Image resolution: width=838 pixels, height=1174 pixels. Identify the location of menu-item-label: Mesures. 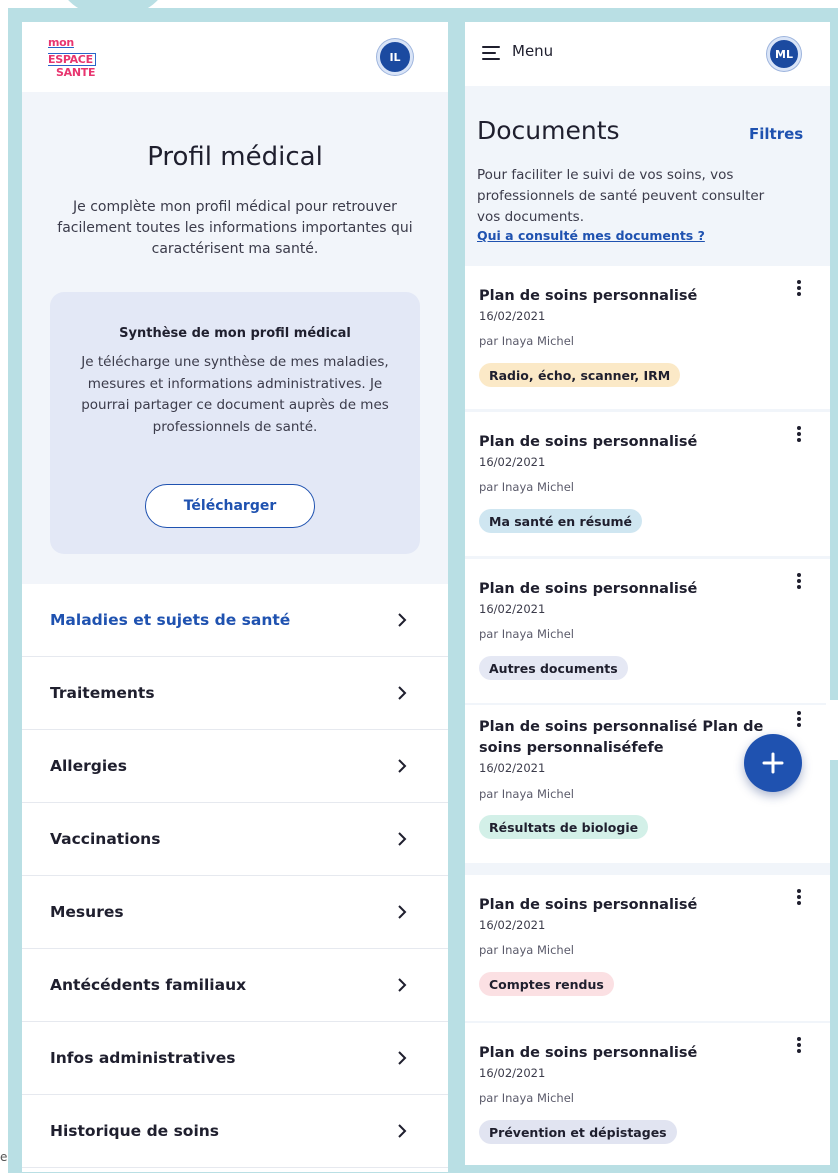
(87, 912).